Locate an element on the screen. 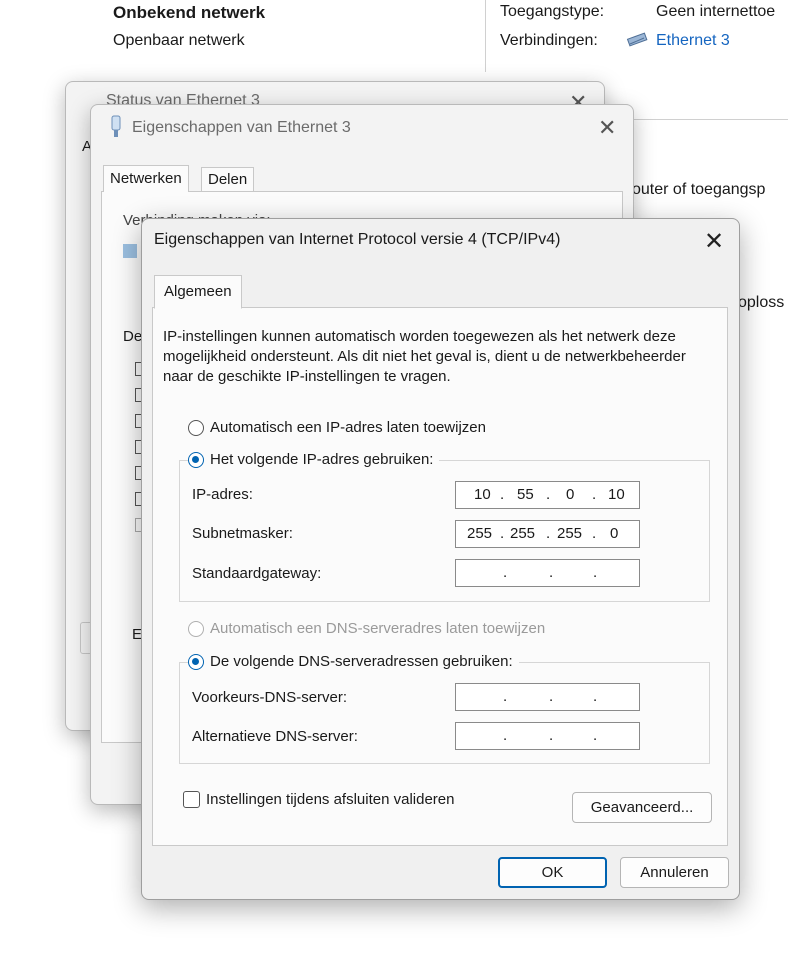 This screenshot has width=788, height=957. ip-address-input: 10 . 55 . 0 . 10 is located at coordinates (547, 495).